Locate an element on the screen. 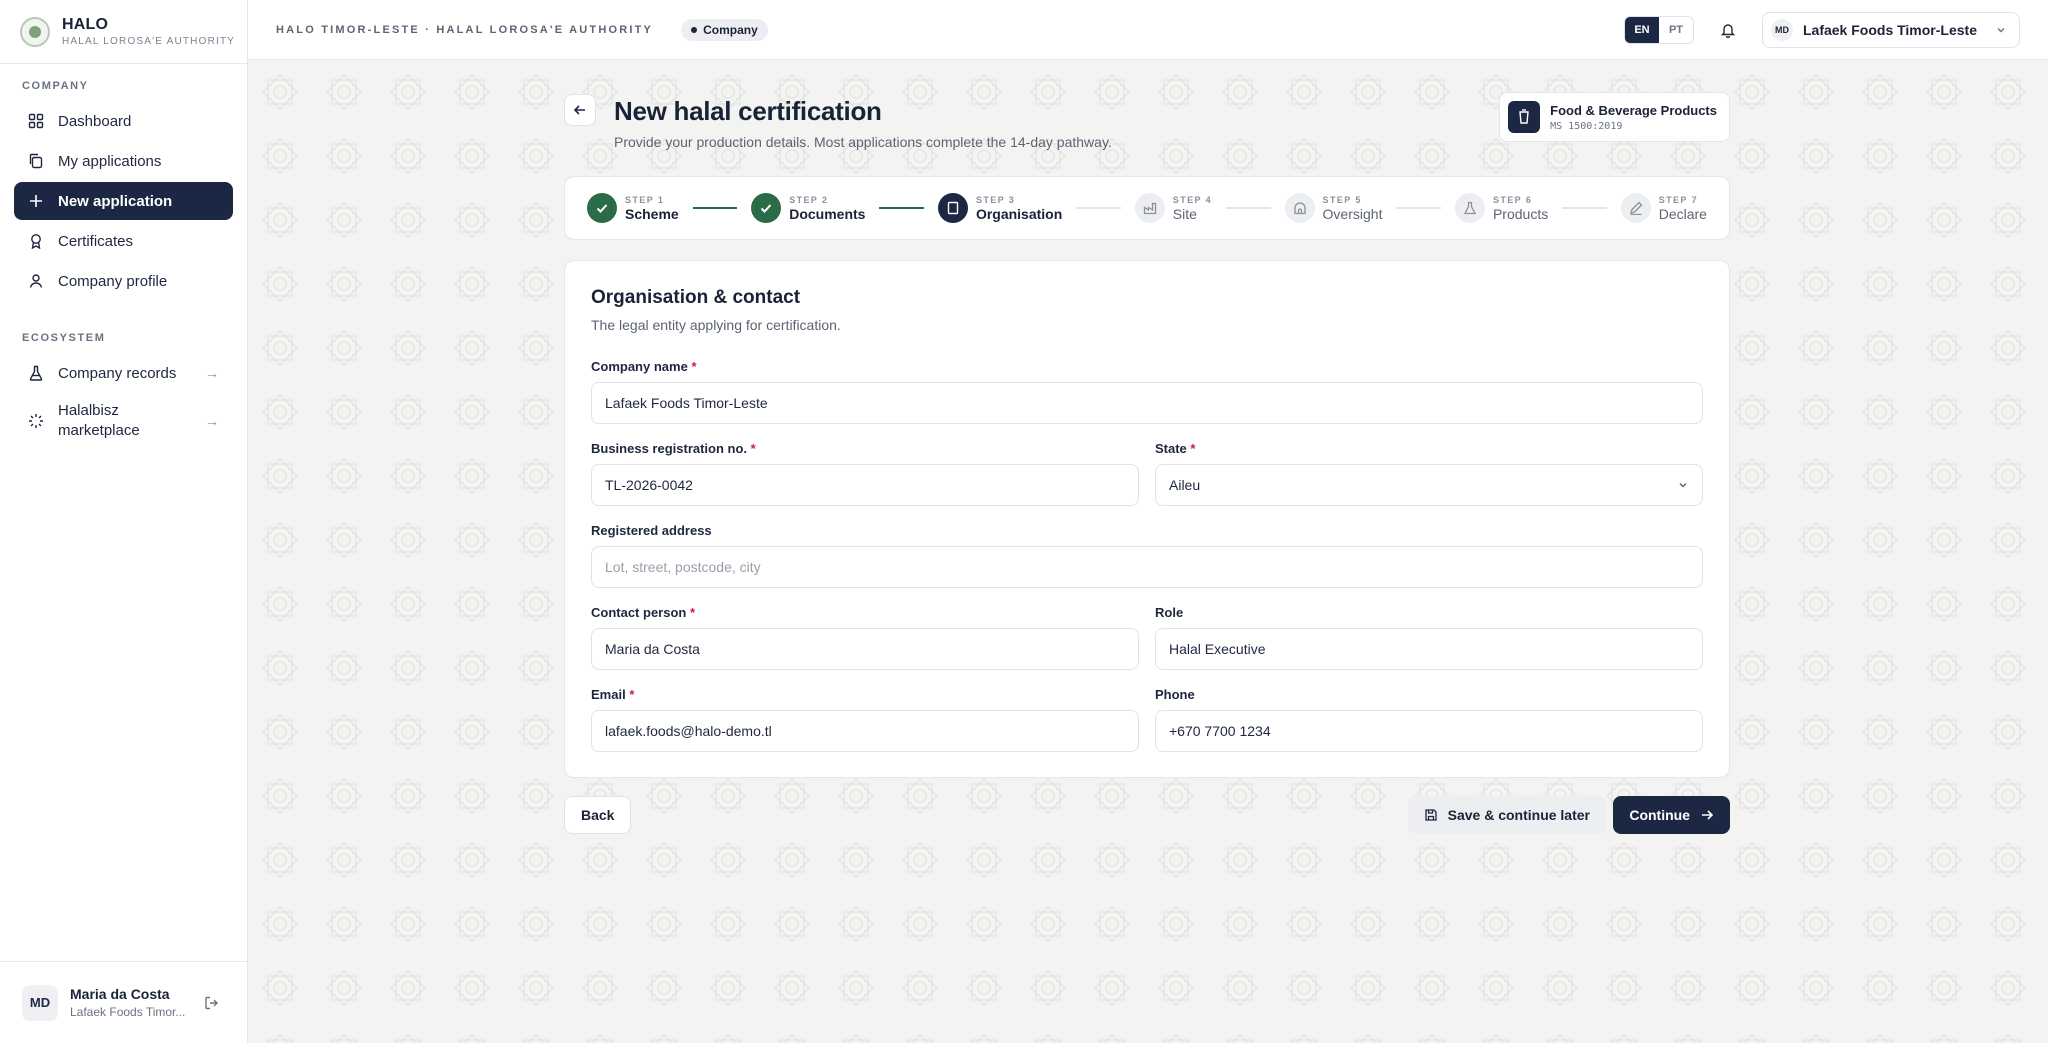 This screenshot has height=1043, width=2048. scheme-code: MS 1500:2019 is located at coordinates (1586, 126).